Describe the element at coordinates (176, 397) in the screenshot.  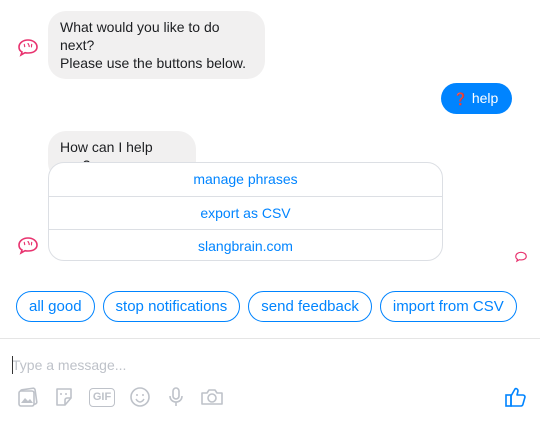
I see `microphone-icon` at that location.